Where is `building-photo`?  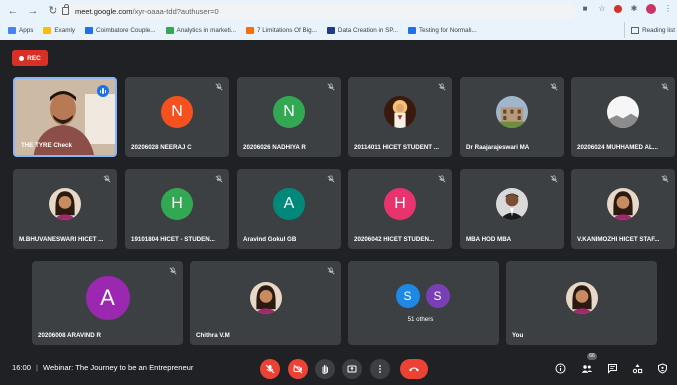
building-photo is located at coordinates (512, 112).